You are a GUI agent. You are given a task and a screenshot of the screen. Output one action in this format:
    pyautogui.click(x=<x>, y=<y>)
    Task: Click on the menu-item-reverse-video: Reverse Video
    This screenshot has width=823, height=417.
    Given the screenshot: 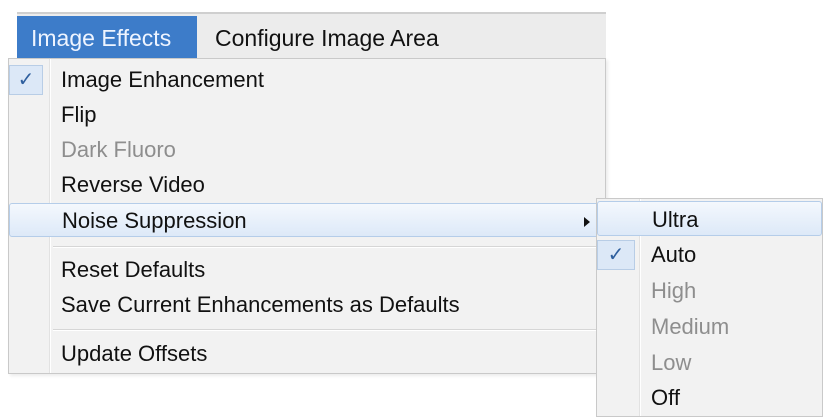 What is the action you would take?
    pyautogui.click(x=307, y=185)
    